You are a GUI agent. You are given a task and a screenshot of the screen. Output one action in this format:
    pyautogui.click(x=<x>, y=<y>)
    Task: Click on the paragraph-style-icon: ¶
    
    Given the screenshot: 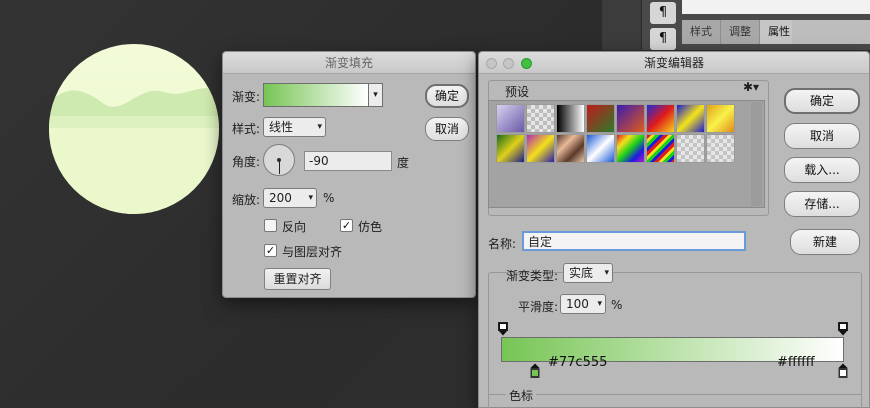 What is the action you would take?
    pyautogui.click(x=663, y=39)
    